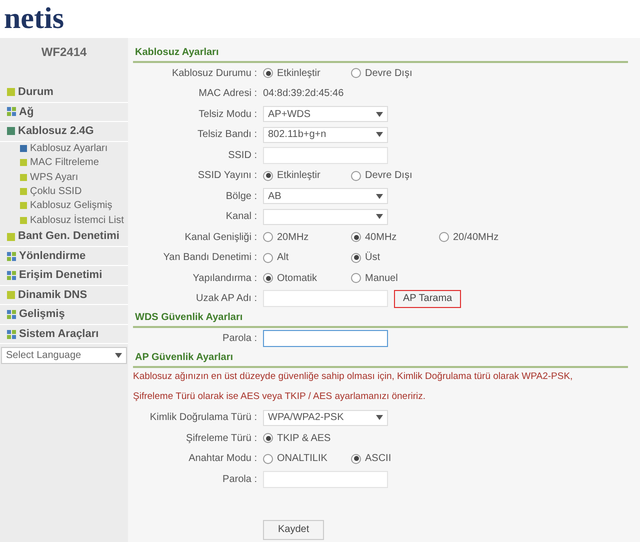 The height and width of the screenshot is (542, 640). I want to click on field-label: Yapılandırma :, so click(225, 279).